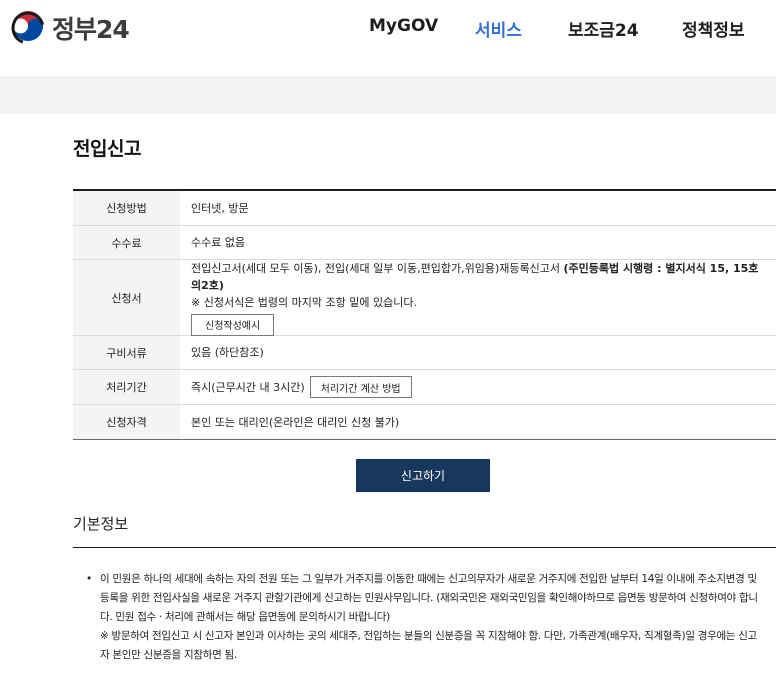  I want to click on section-divider, so click(424, 547).